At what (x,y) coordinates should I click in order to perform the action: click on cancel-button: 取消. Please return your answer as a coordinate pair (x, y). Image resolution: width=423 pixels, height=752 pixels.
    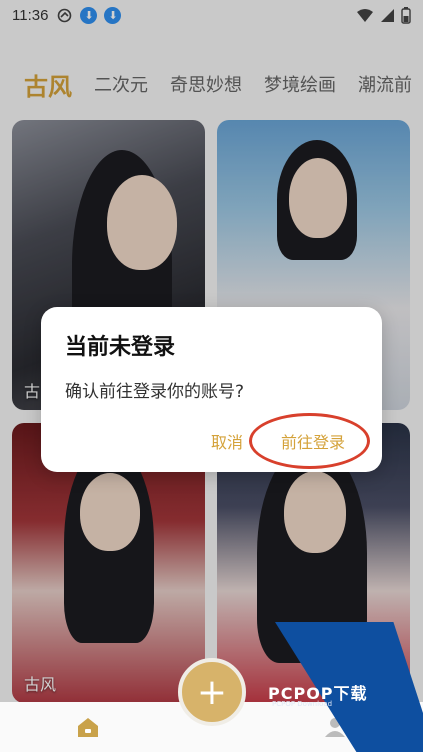
    Looking at the image, I should click on (227, 441).